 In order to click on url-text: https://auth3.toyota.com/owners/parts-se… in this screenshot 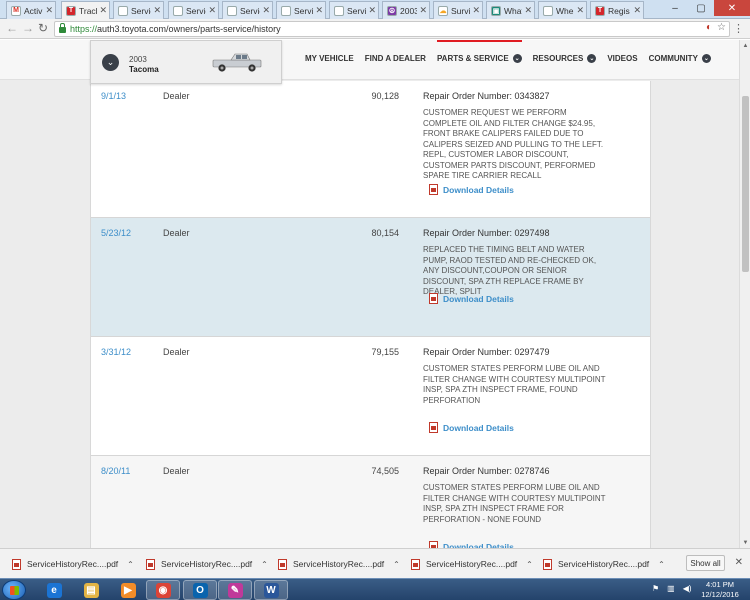, I will do `click(175, 29)`.